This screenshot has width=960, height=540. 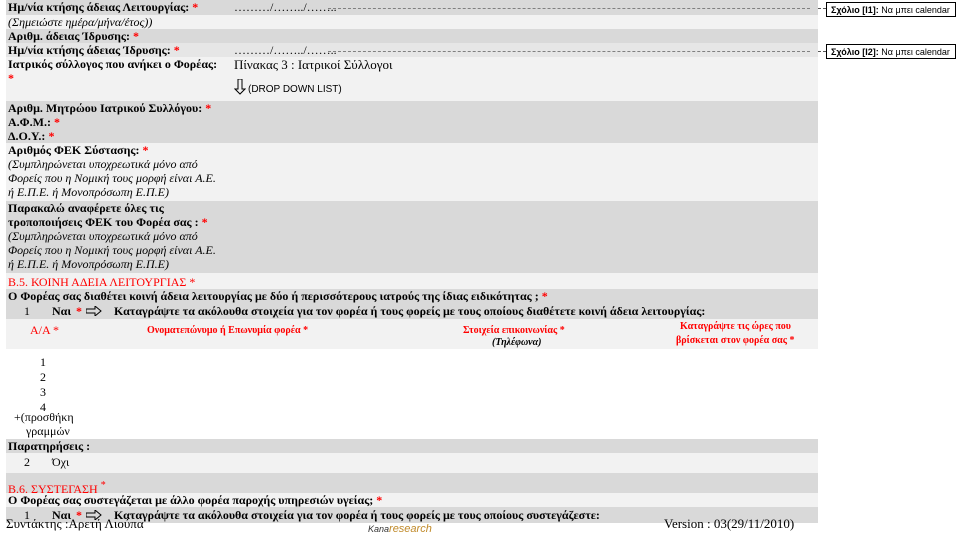 I want to click on b5-row-numbers: 1 2 3 4, so click(x=43, y=385).